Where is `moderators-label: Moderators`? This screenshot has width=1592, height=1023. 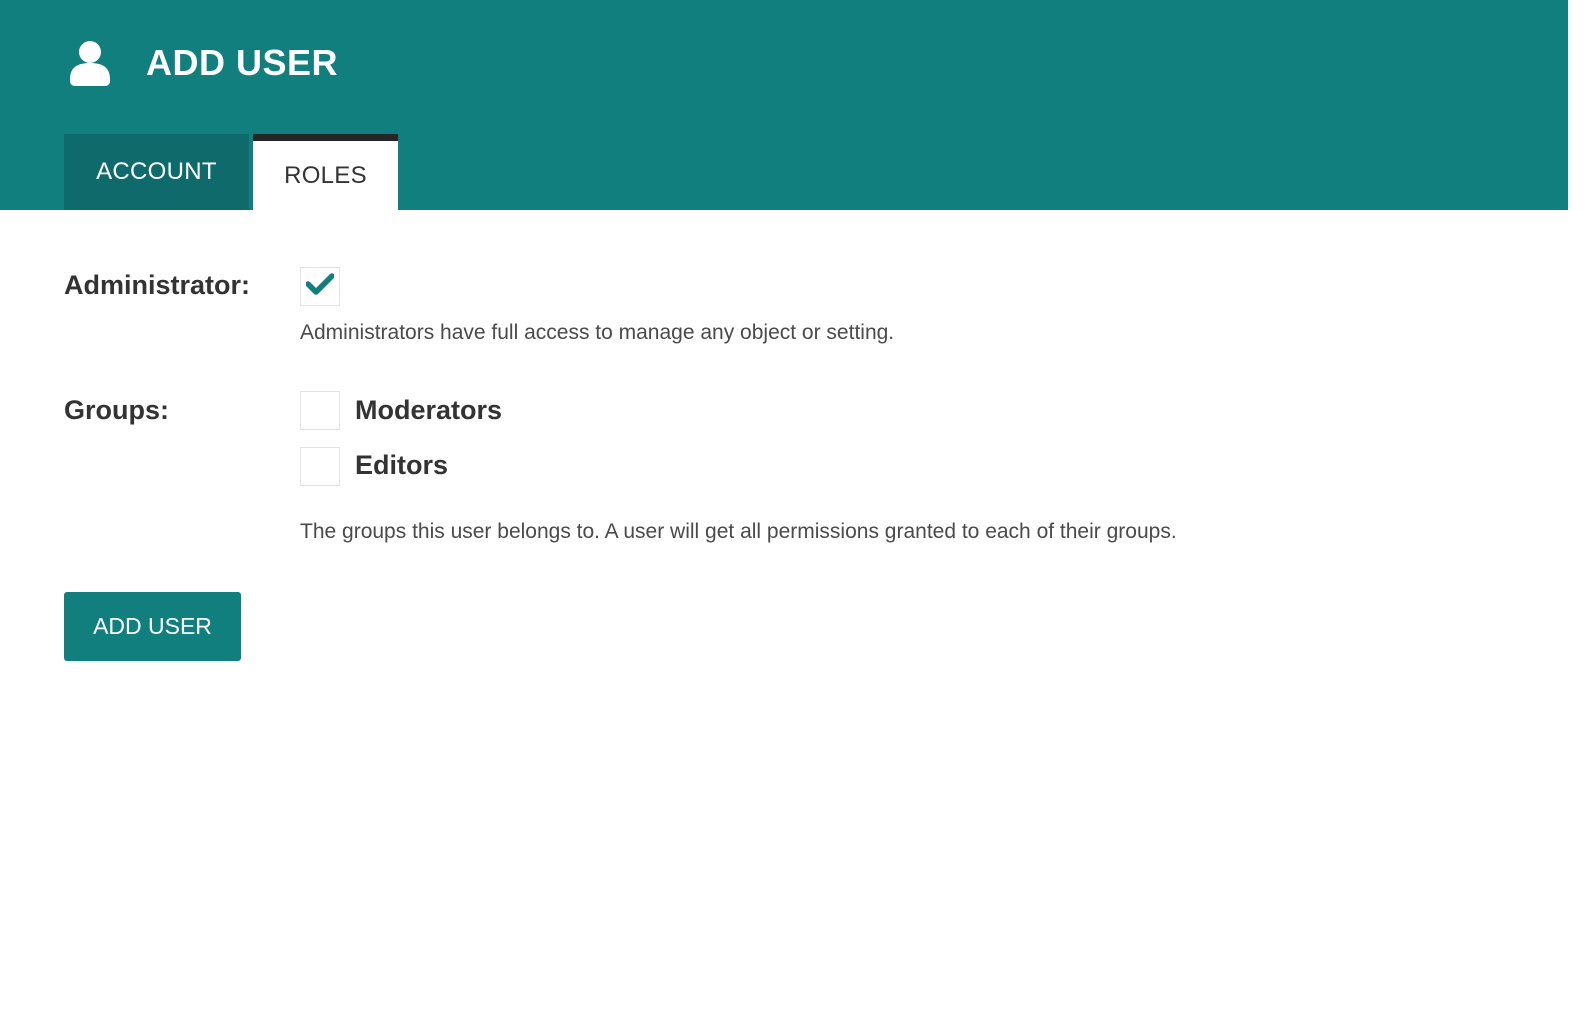
moderators-label: Moderators is located at coordinates (428, 410).